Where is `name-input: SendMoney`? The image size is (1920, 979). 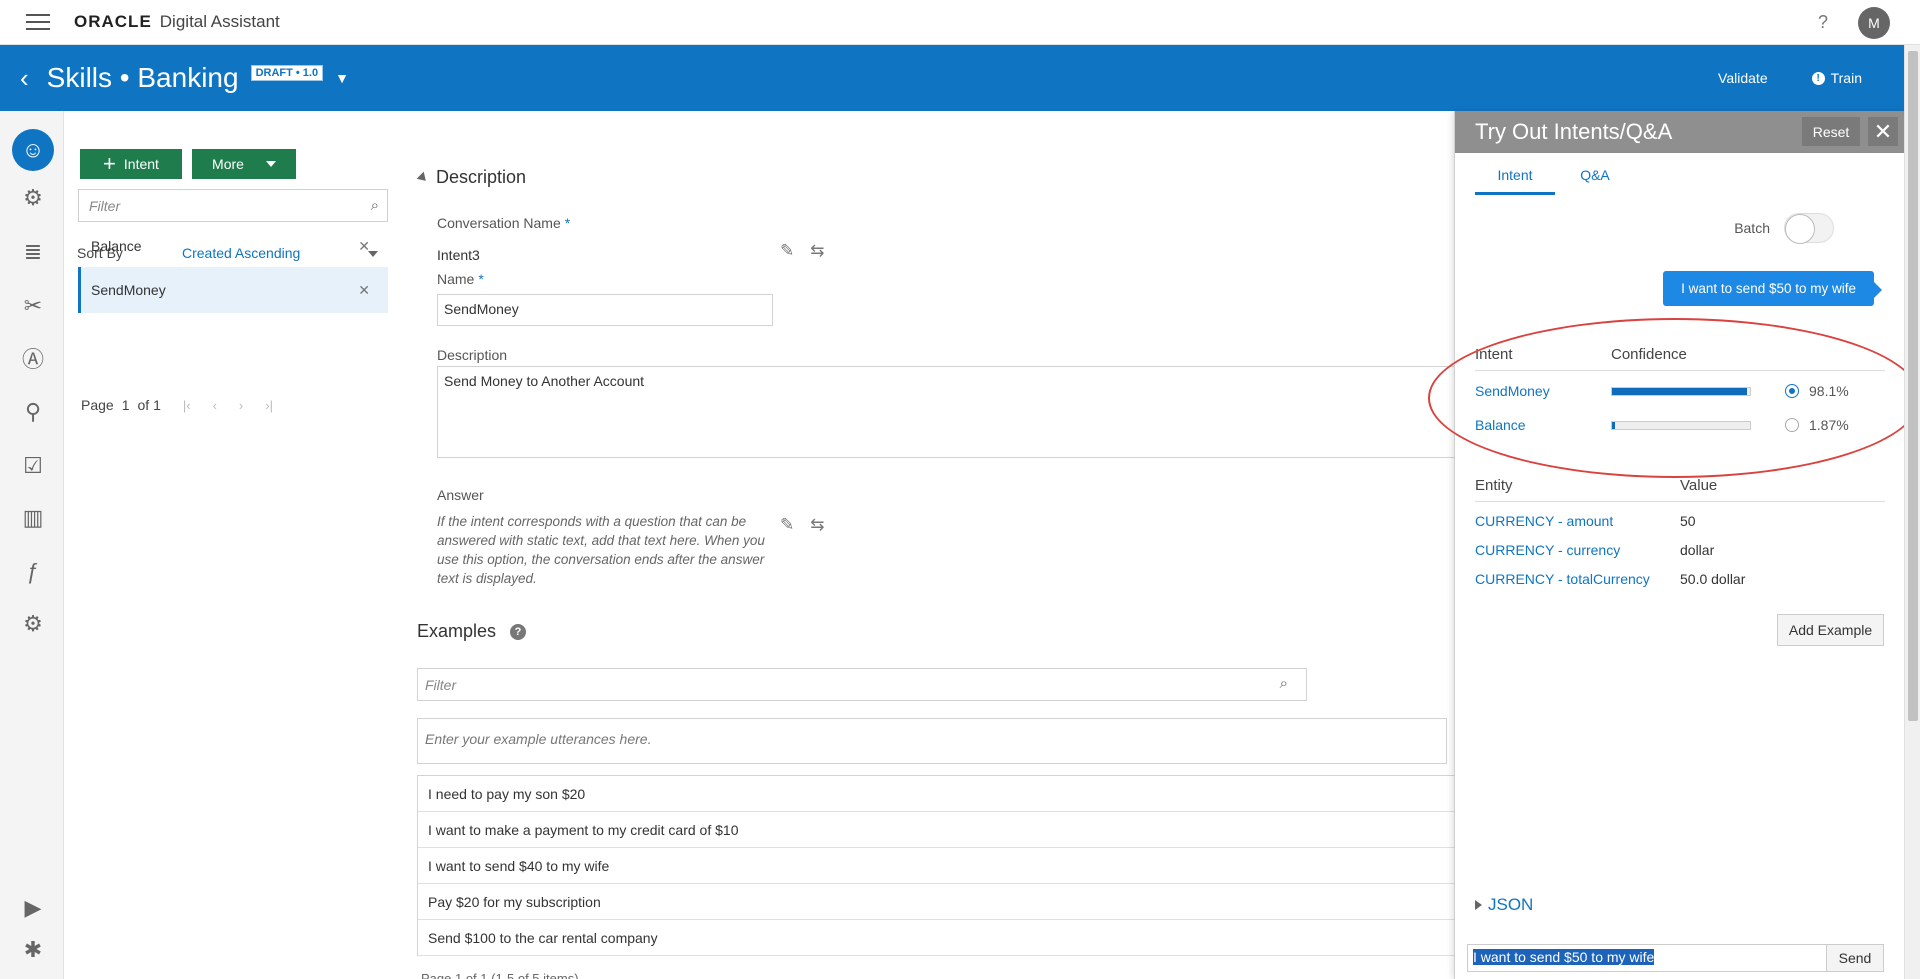 name-input: SendMoney is located at coordinates (605, 310).